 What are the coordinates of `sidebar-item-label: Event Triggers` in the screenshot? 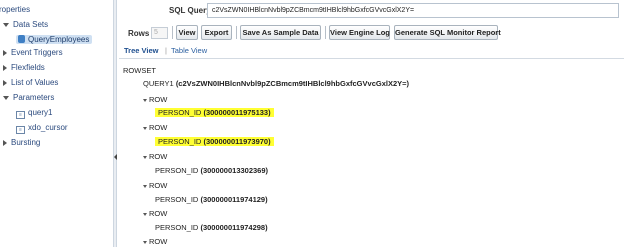 It's located at (37, 52).